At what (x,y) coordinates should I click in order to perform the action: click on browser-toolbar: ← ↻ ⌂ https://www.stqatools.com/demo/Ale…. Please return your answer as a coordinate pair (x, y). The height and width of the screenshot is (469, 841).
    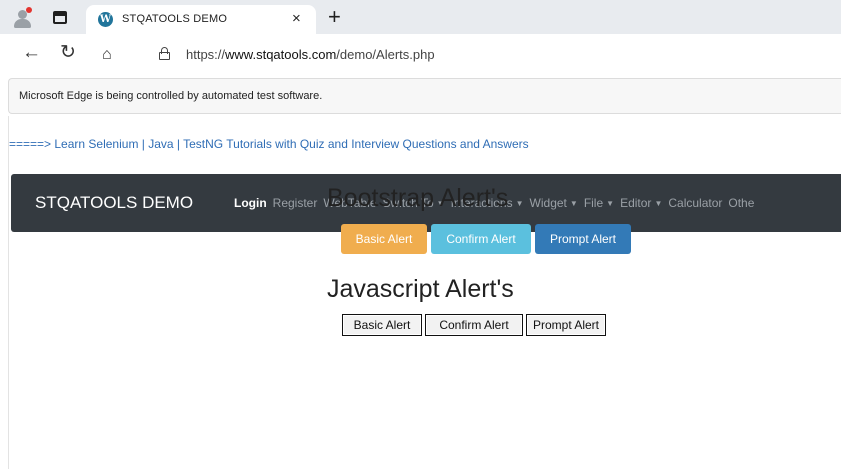
    Looking at the image, I should click on (420, 54).